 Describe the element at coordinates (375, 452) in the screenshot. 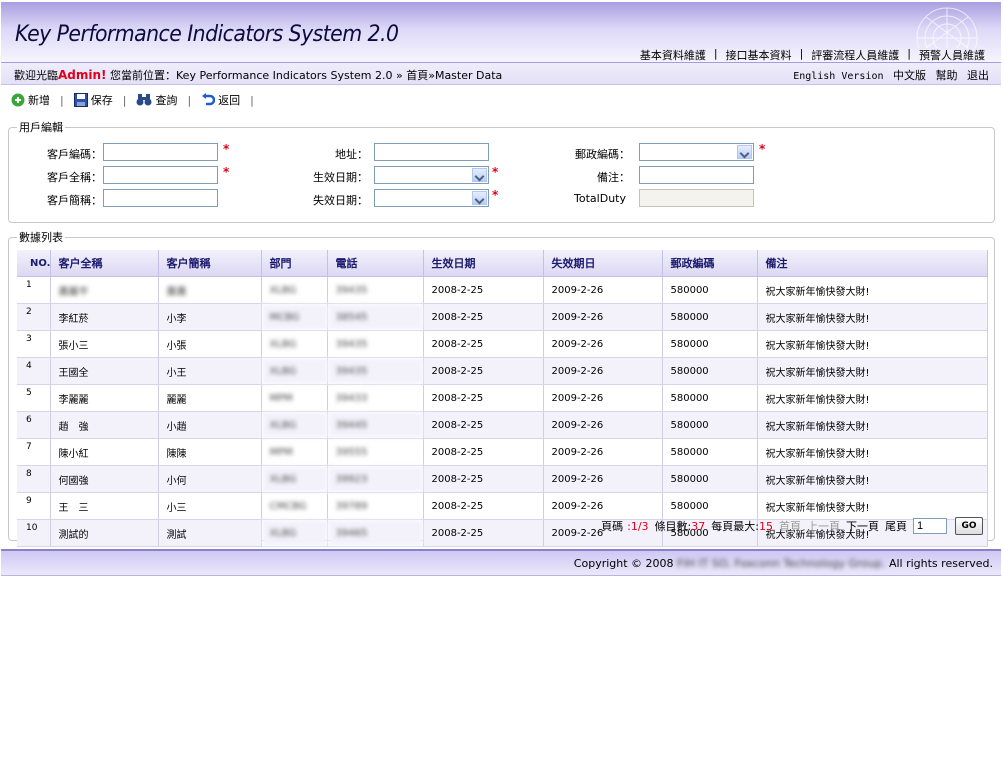

I see `phone-cell: 39555` at that location.